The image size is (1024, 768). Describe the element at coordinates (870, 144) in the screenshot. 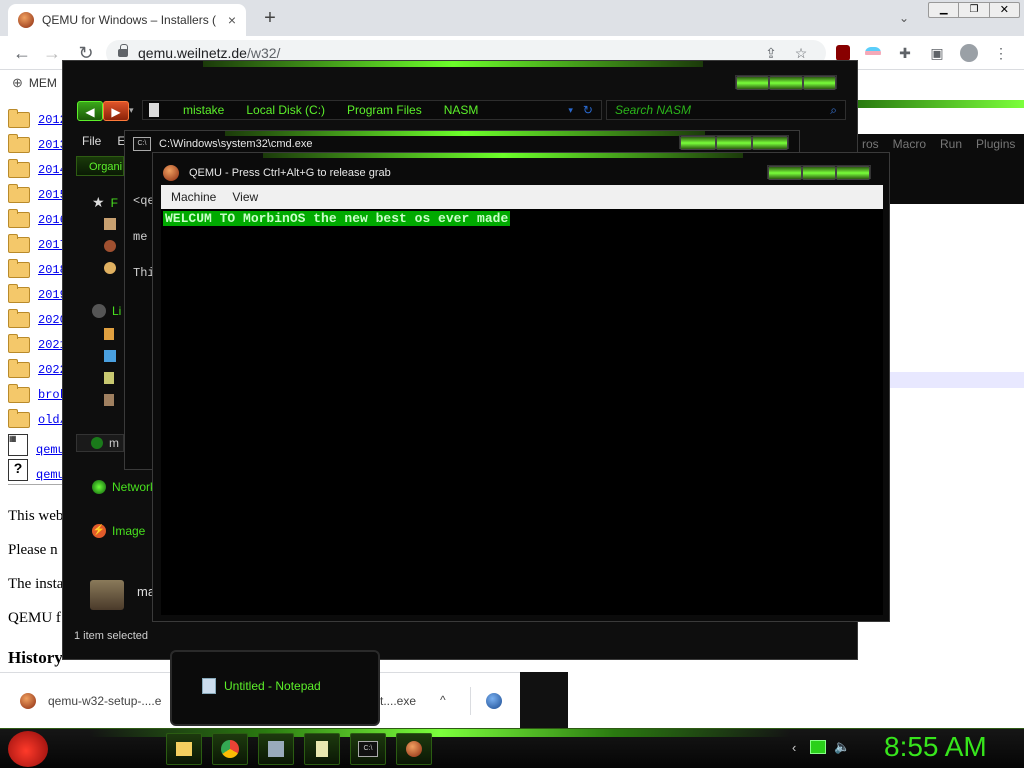

I see `menu-item: ros` at that location.